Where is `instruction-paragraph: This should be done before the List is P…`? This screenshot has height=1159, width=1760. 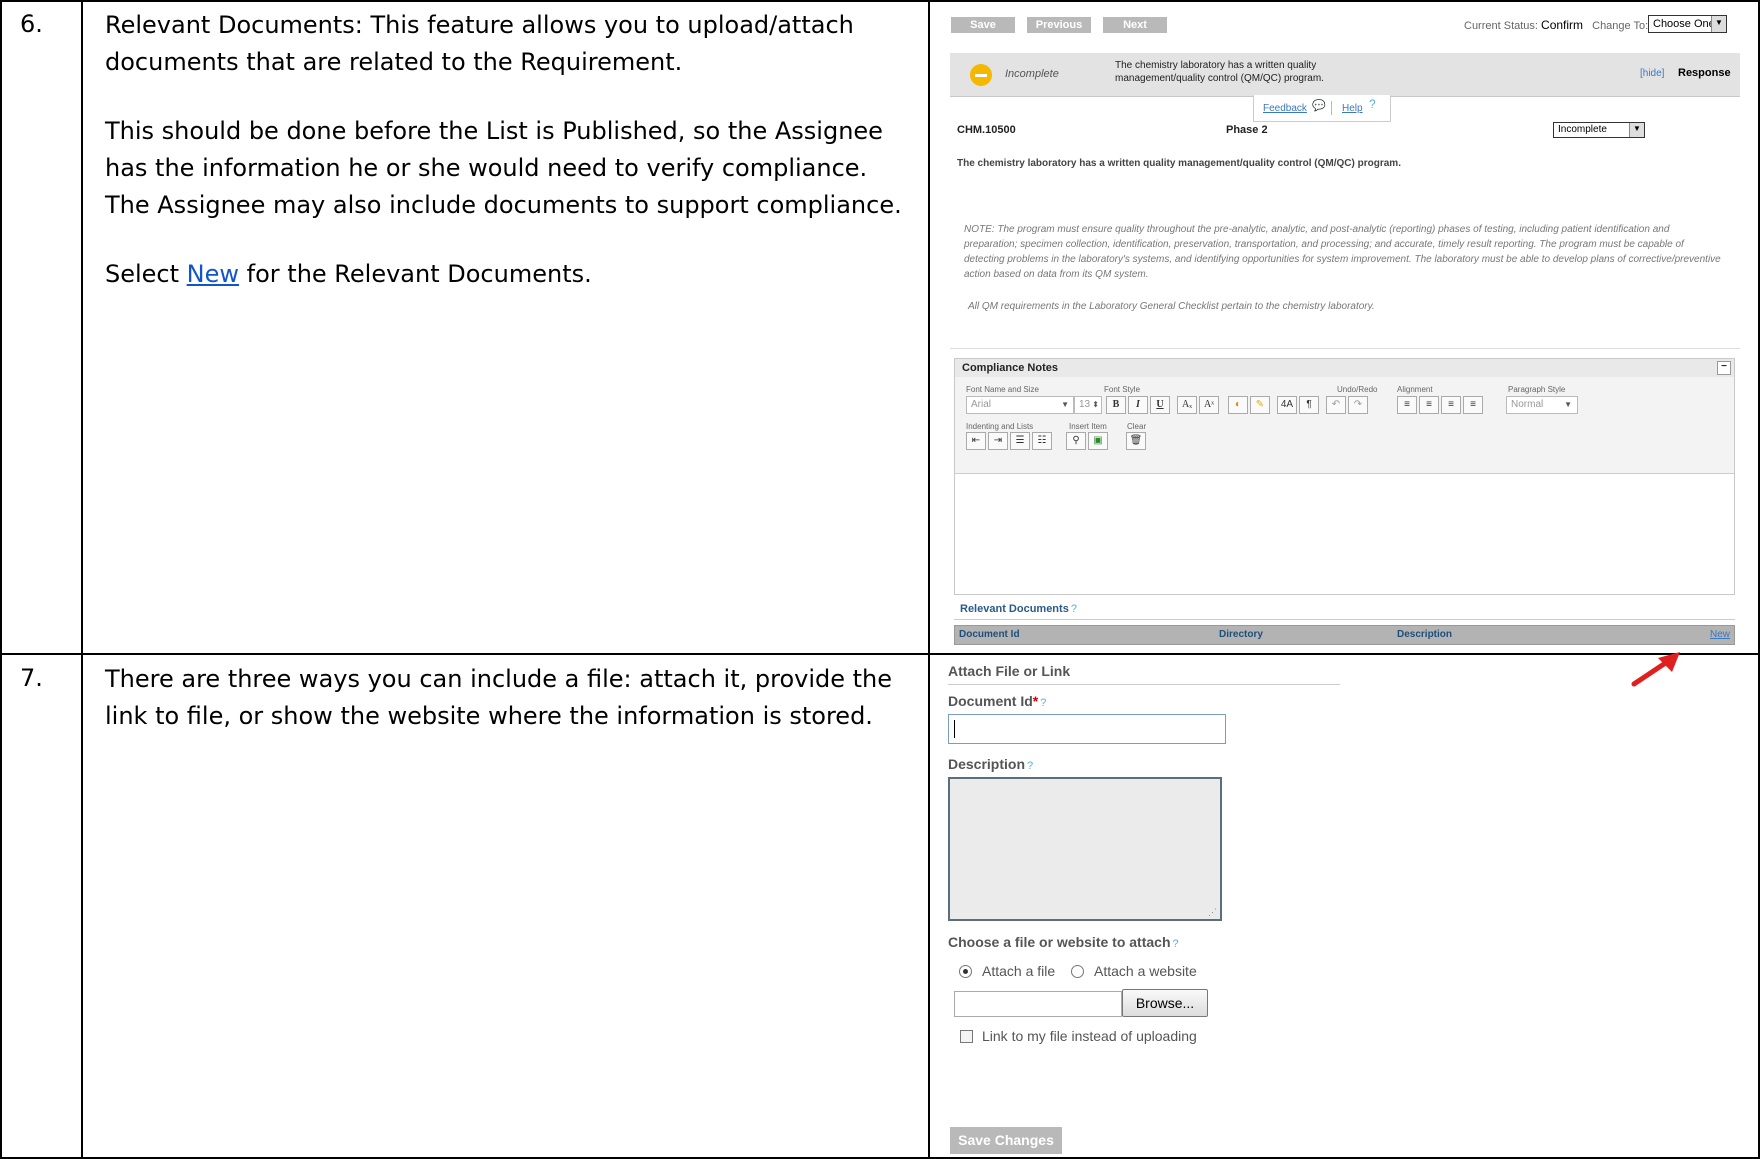 instruction-paragraph: This should be done before the List is P… is located at coordinates (503, 168).